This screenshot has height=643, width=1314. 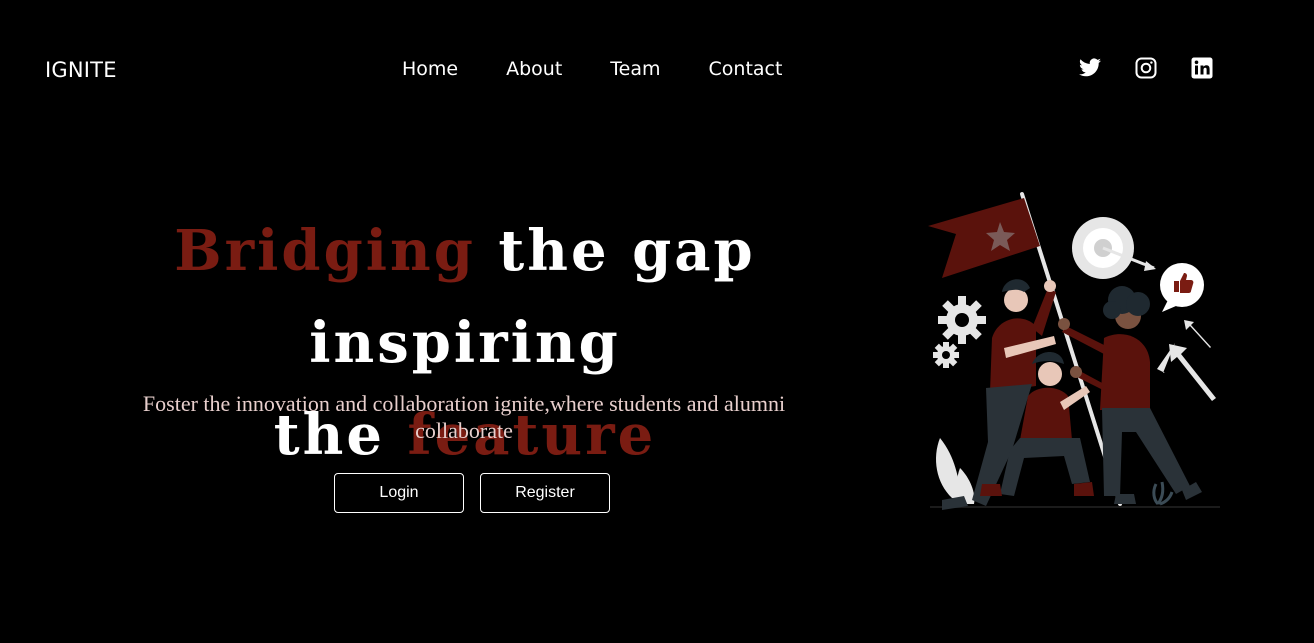 I want to click on nav-home: Home, so click(x=430, y=69).